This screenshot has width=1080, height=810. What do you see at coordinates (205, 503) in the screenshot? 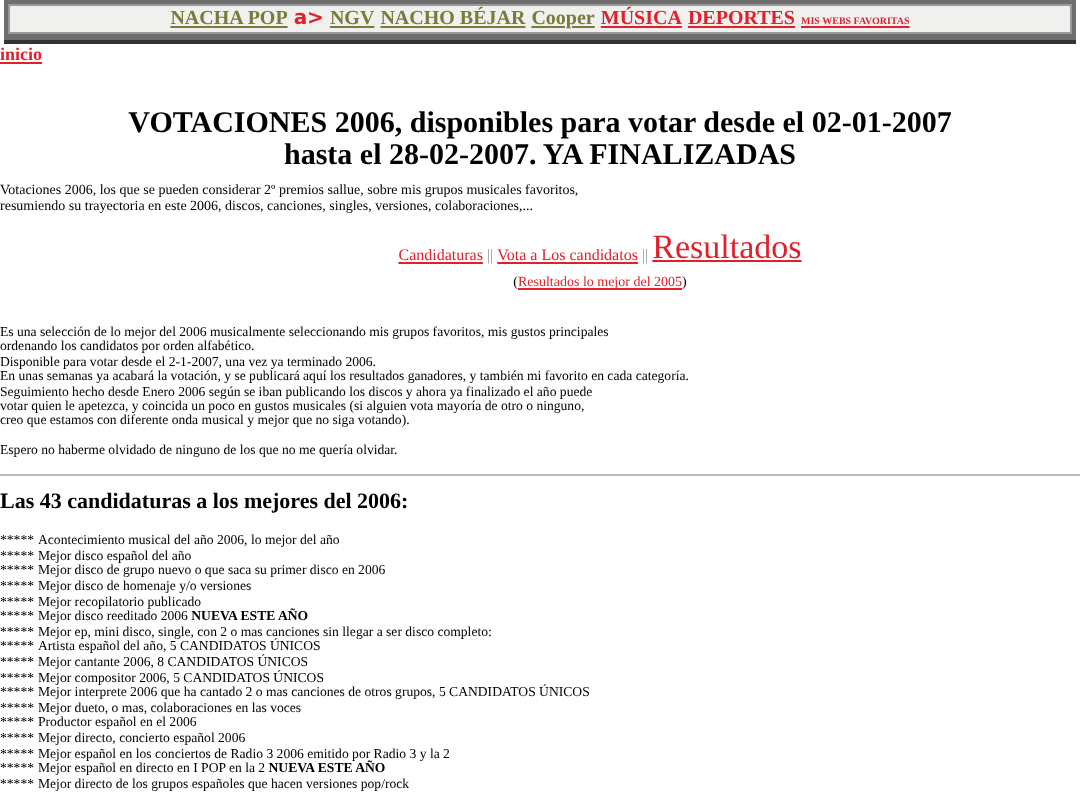
I see `section-heading: Las 43 candidaturas a los mejores del 2006:` at bounding box center [205, 503].